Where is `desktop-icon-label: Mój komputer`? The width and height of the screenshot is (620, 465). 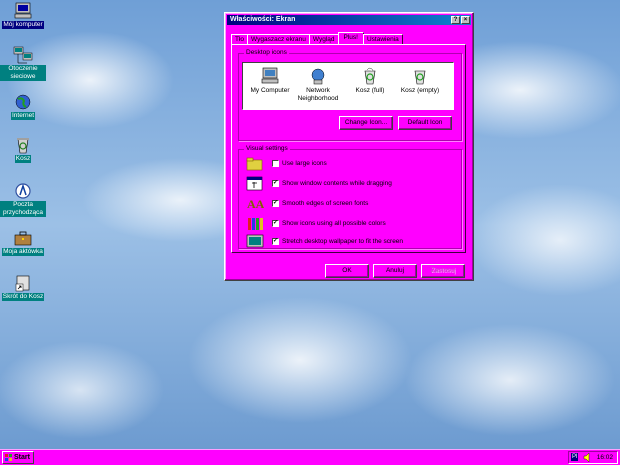 desktop-icon-label: Mój komputer is located at coordinates (23, 25).